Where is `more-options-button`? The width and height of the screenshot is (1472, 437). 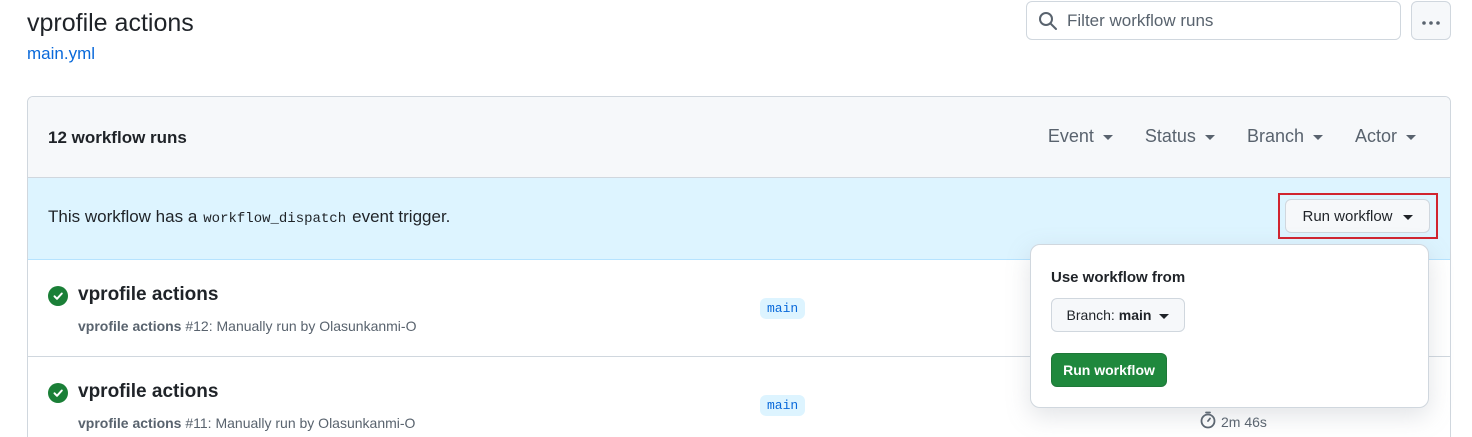
more-options-button is located at coordinates (1431, 20).